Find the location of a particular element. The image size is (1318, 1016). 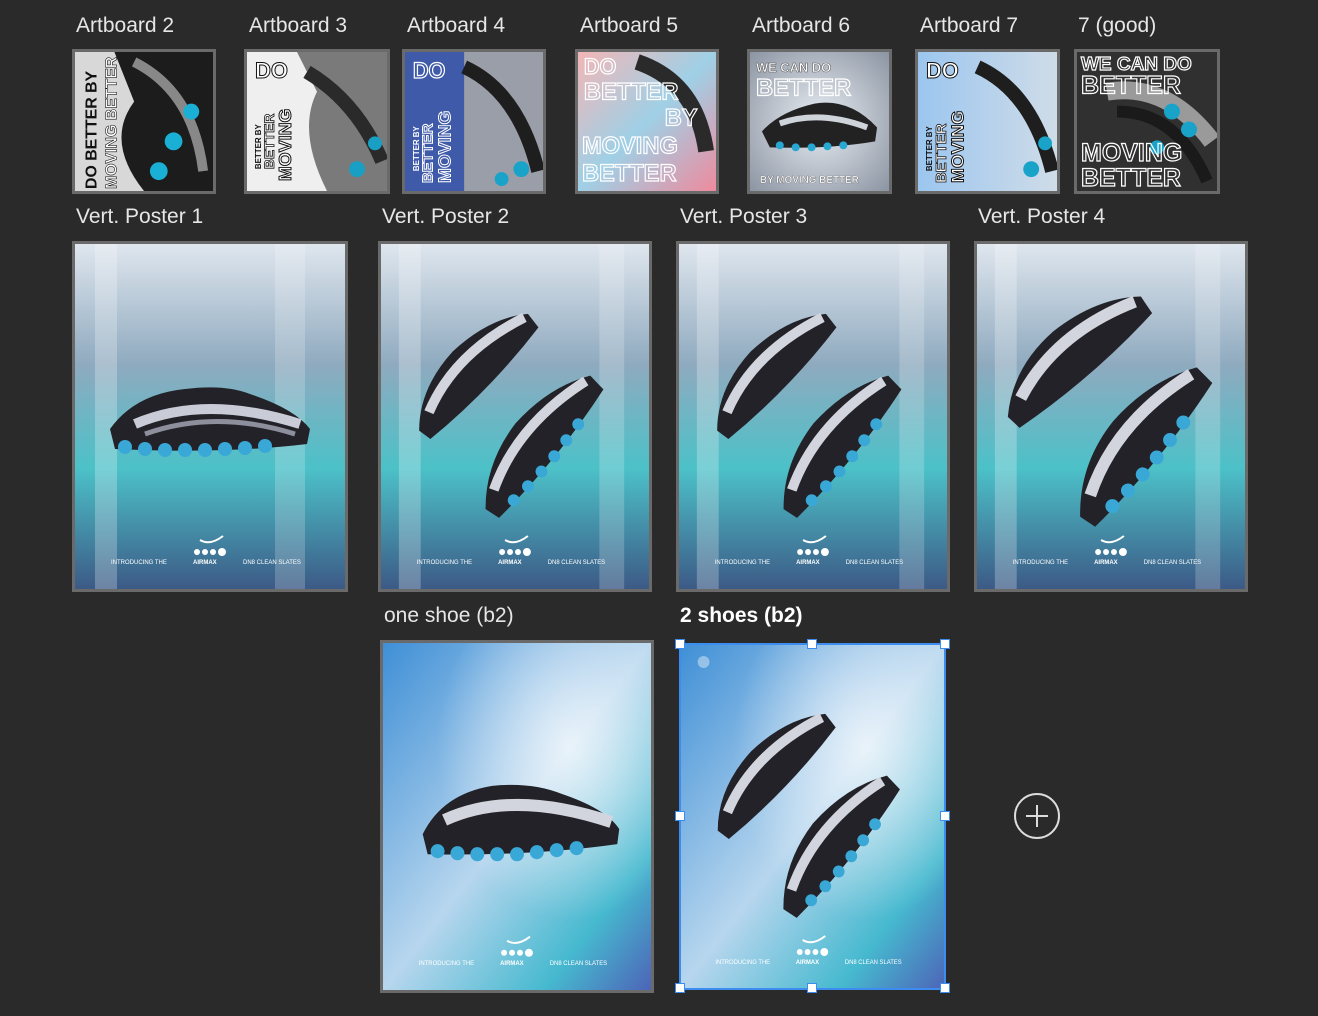

poster-title: Vert. Poster 1 is located at coordinates (139, 217).